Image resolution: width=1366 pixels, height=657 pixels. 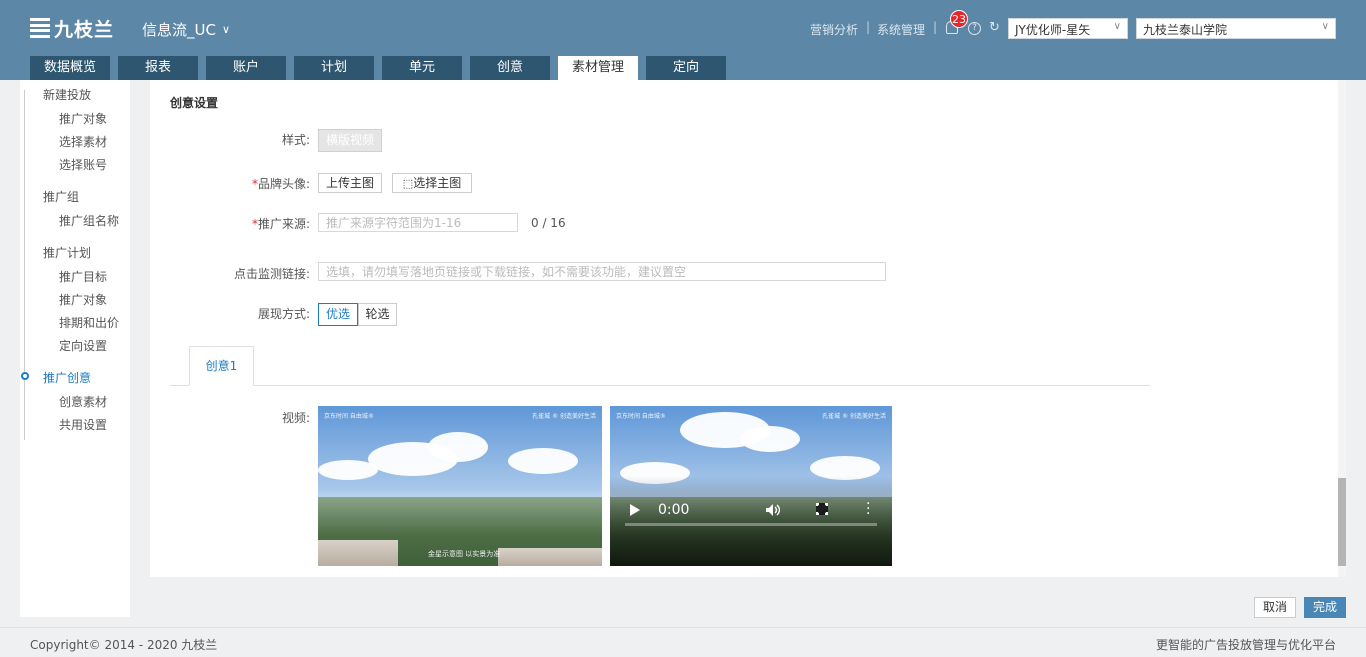 What do you see at coordinates (350, 140) in the screenshot?
I see `style-value-button: 横版视频` at bounding box center [350, 140].